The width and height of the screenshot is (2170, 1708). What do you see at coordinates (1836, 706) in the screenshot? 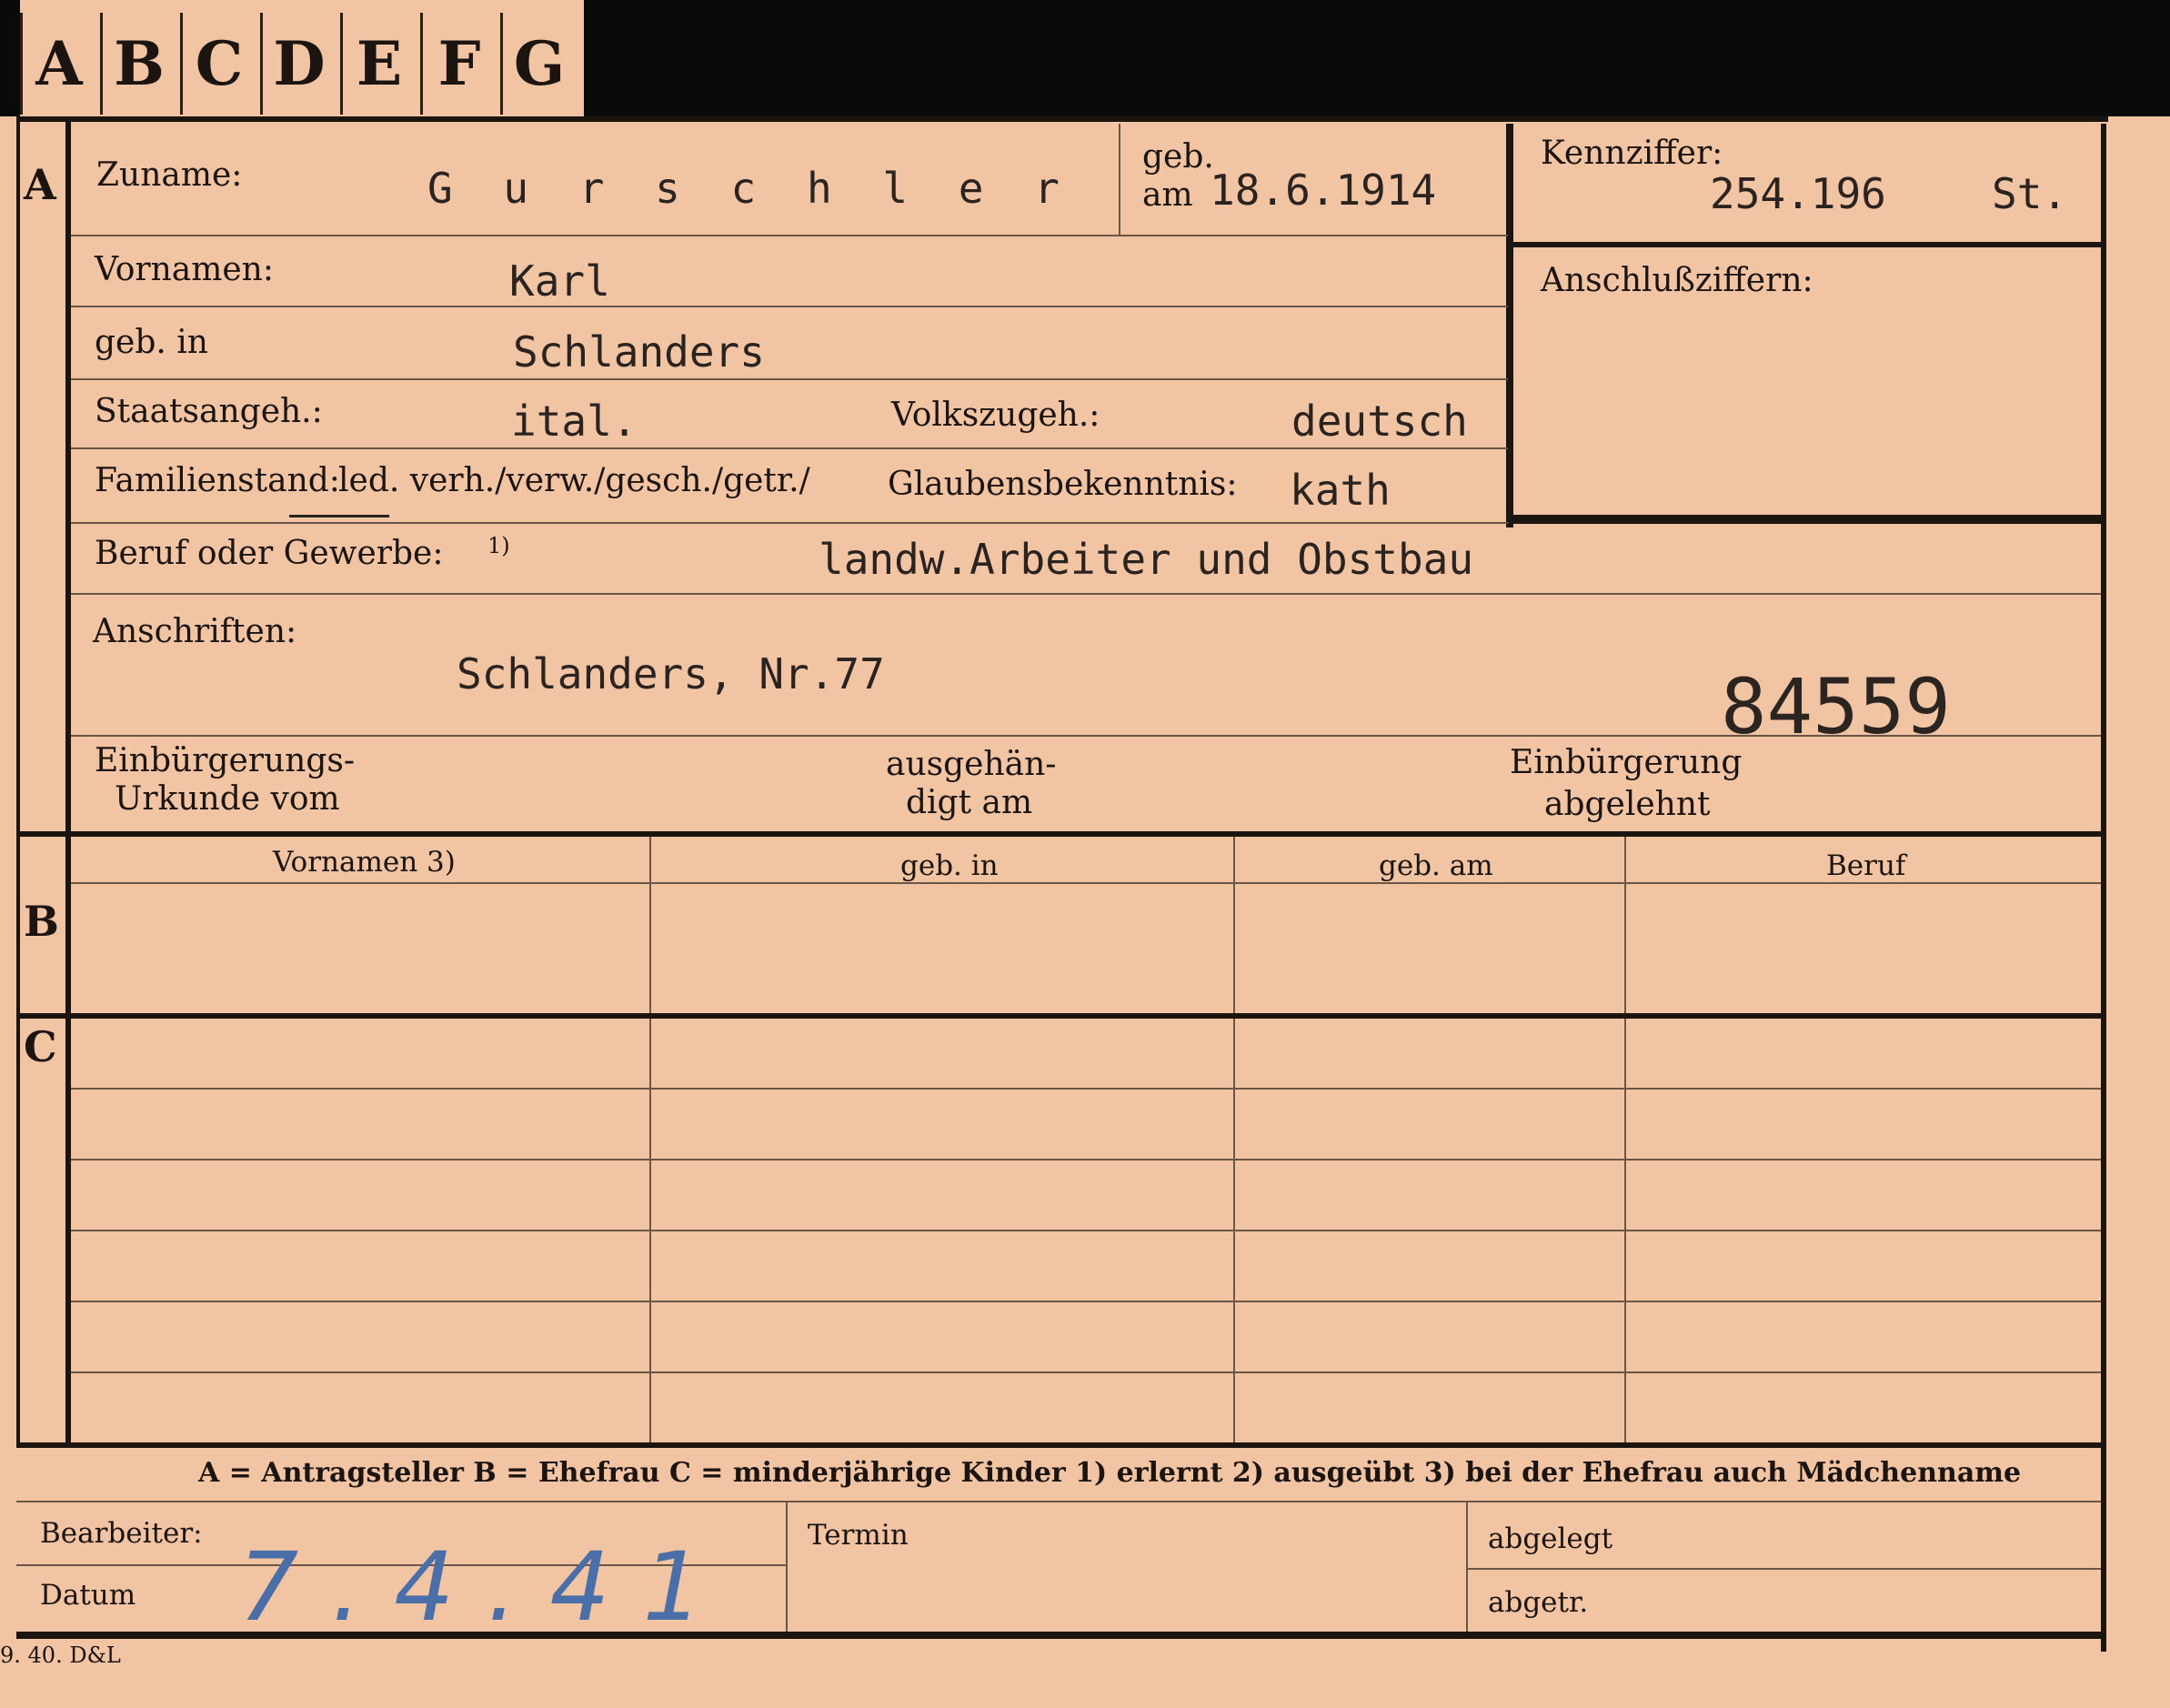
I see `stamp-number: 84559` at bounding box center [1836, 706].